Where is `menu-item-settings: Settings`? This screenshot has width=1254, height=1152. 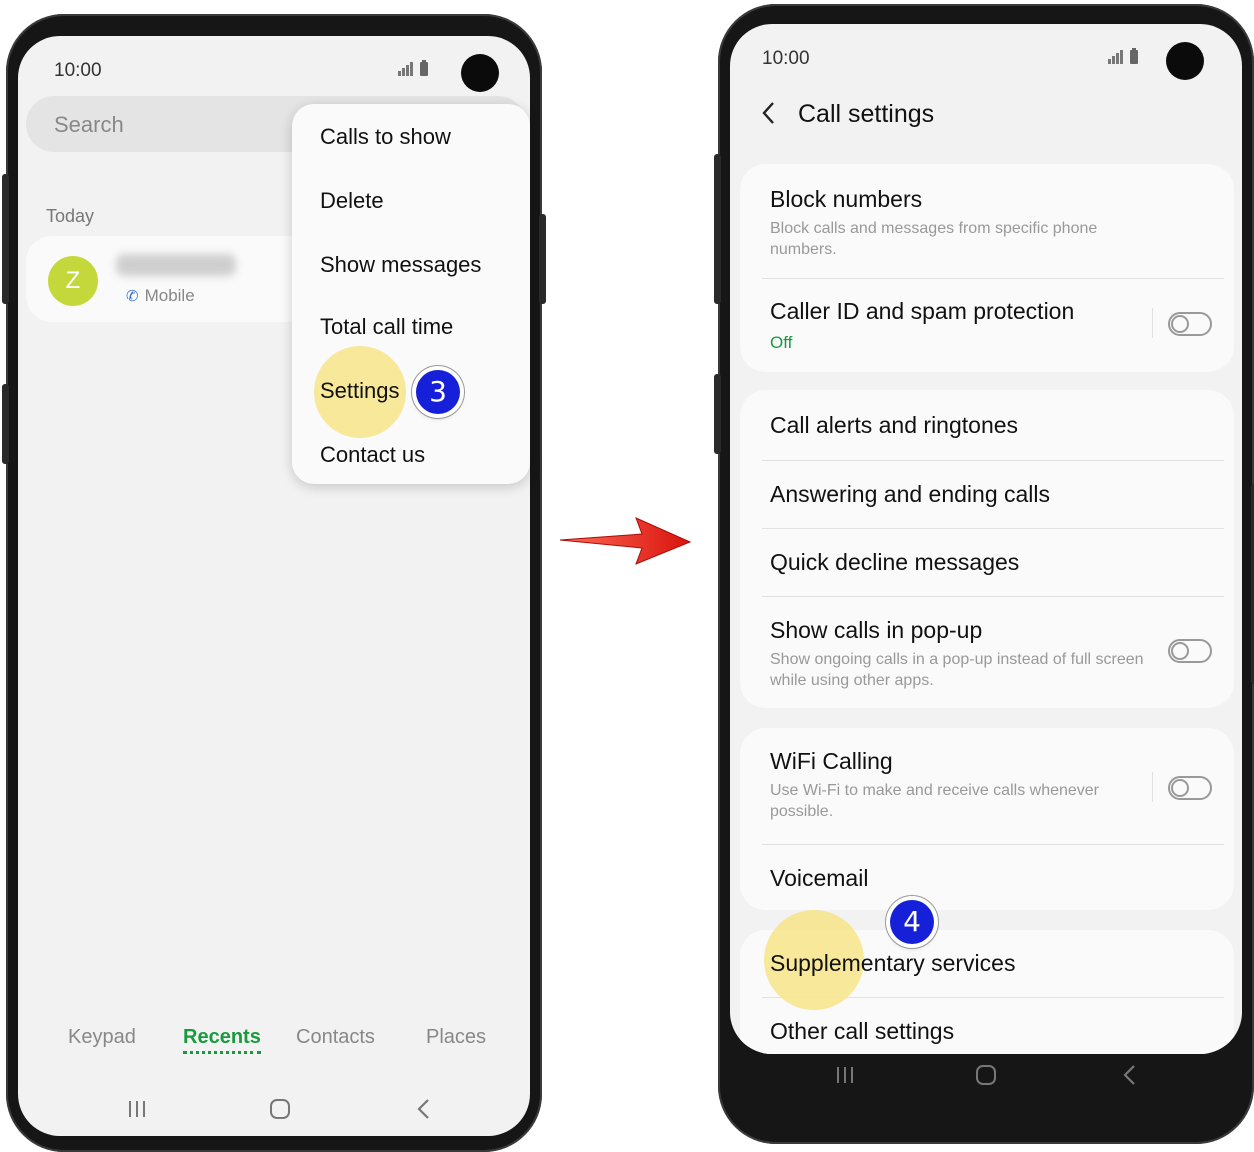 menu-item-settings: Settings is located at coordinates (360, 391).